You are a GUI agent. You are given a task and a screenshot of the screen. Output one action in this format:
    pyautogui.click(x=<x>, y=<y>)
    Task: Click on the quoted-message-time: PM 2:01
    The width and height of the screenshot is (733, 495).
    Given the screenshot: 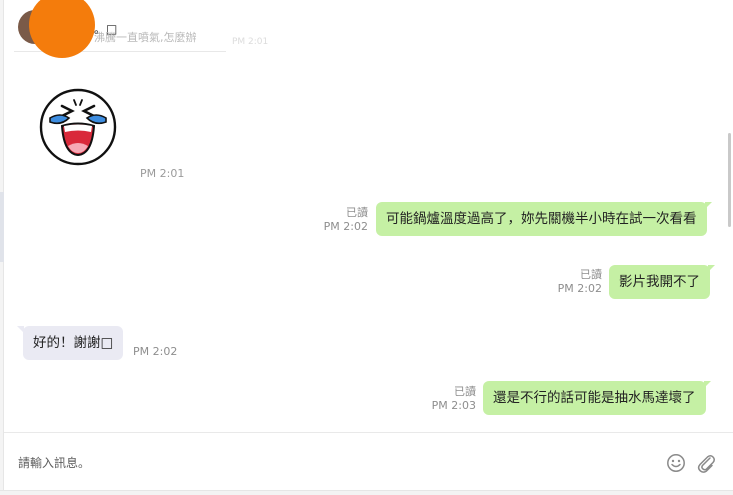 What is the action you would take?
    pyautogui.click(x=250, y=42)
    